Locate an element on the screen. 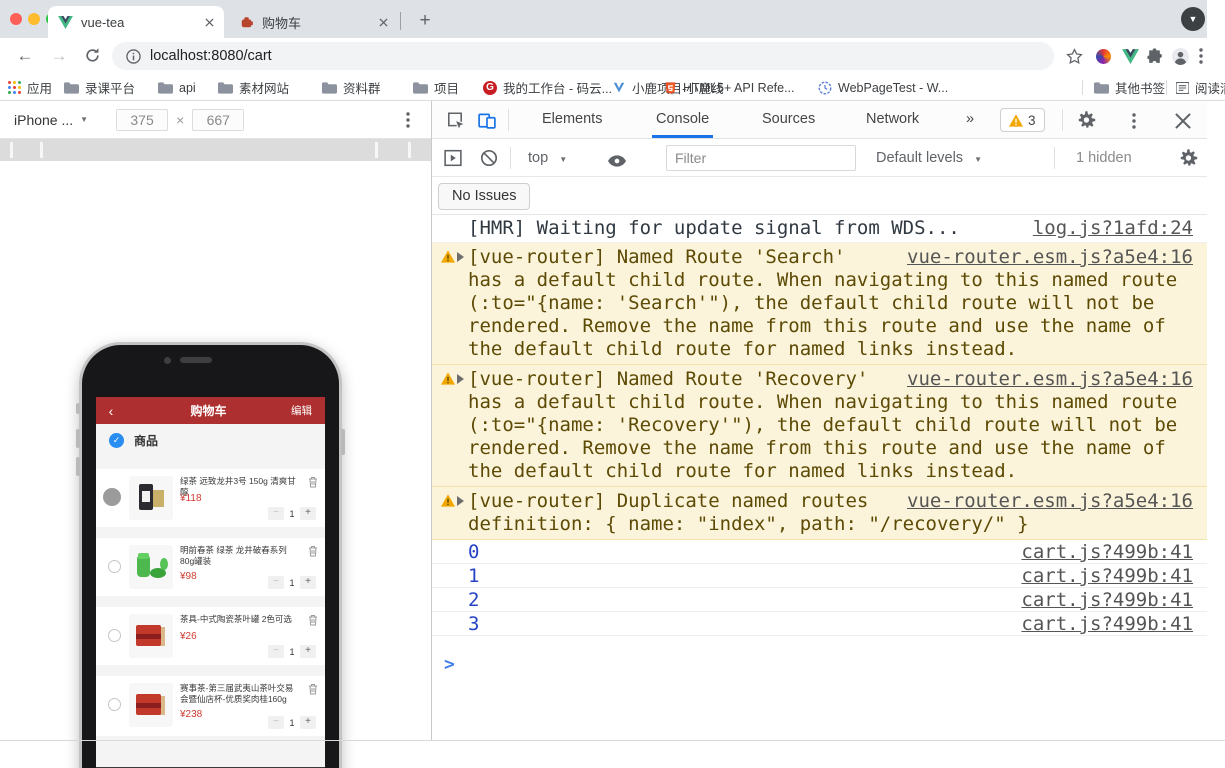 The image size is (1225, 768). minimize-window-button is located at coordinates (34, 19).